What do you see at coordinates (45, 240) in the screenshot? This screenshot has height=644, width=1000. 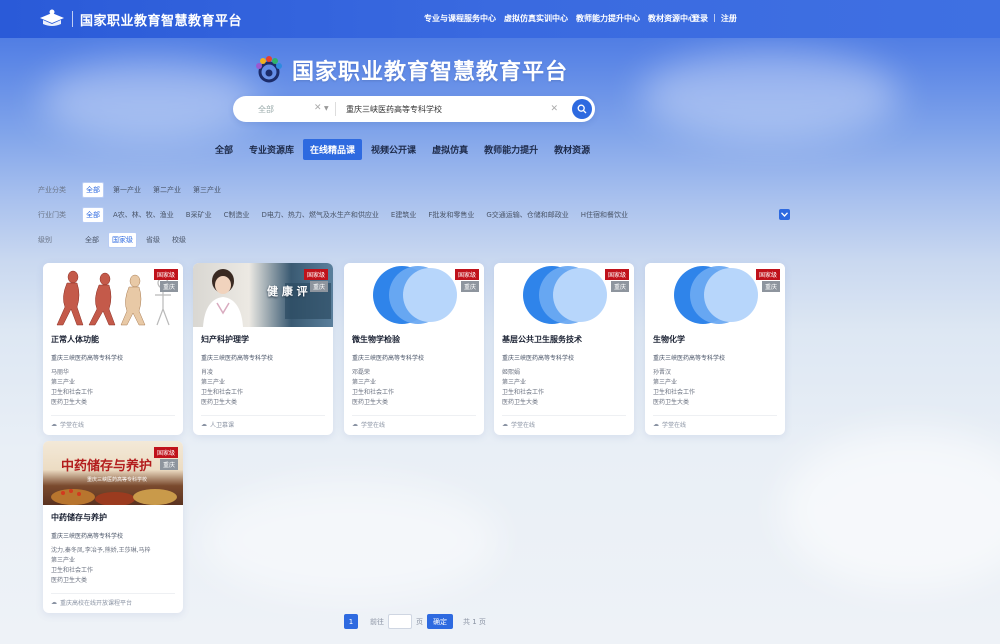 I see `filter-label: 级别` at bounding box center [45, 240].